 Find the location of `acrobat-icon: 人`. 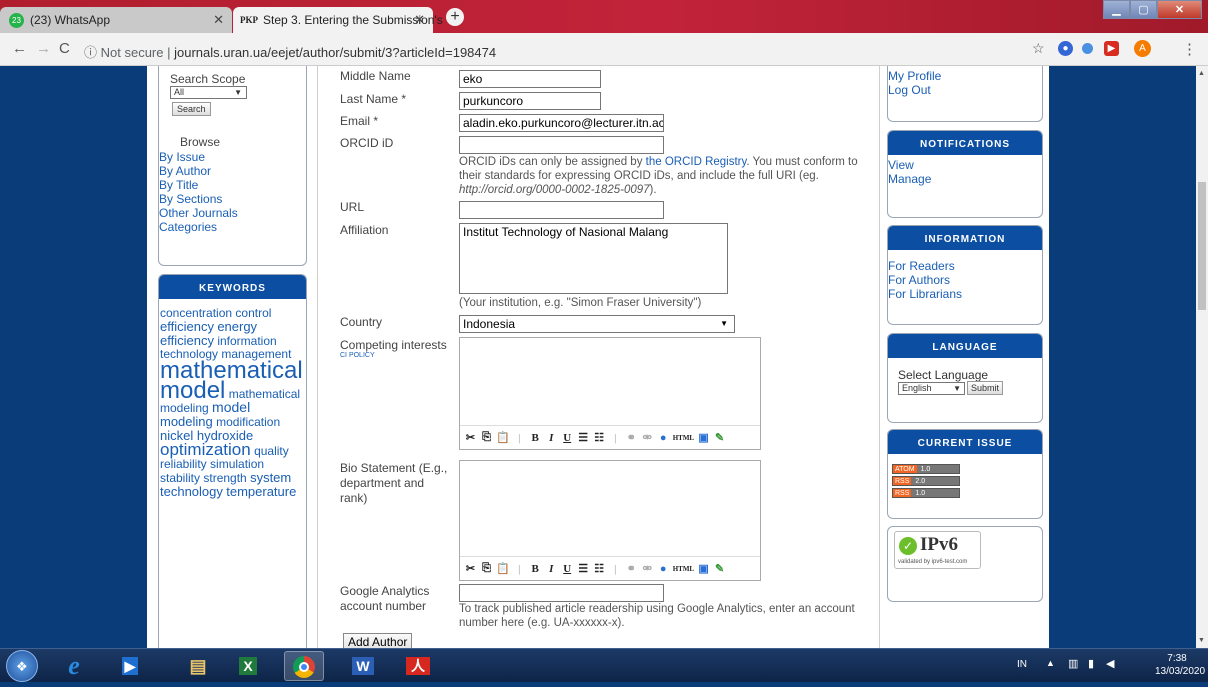

acrobat-icon: 人 is located at coordinates (418, 666).